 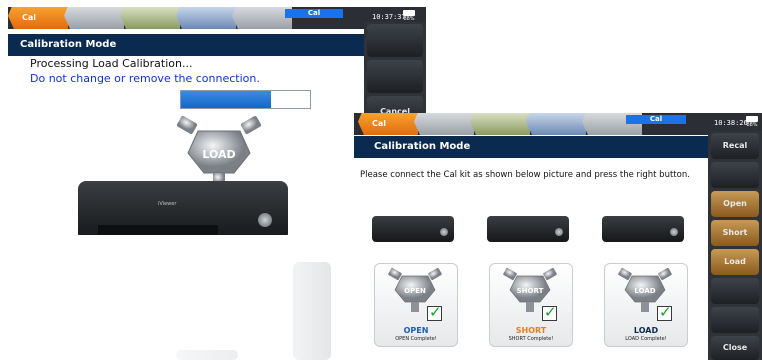 I want to click on kit-name: LOAD, so click(x=646, y=330).